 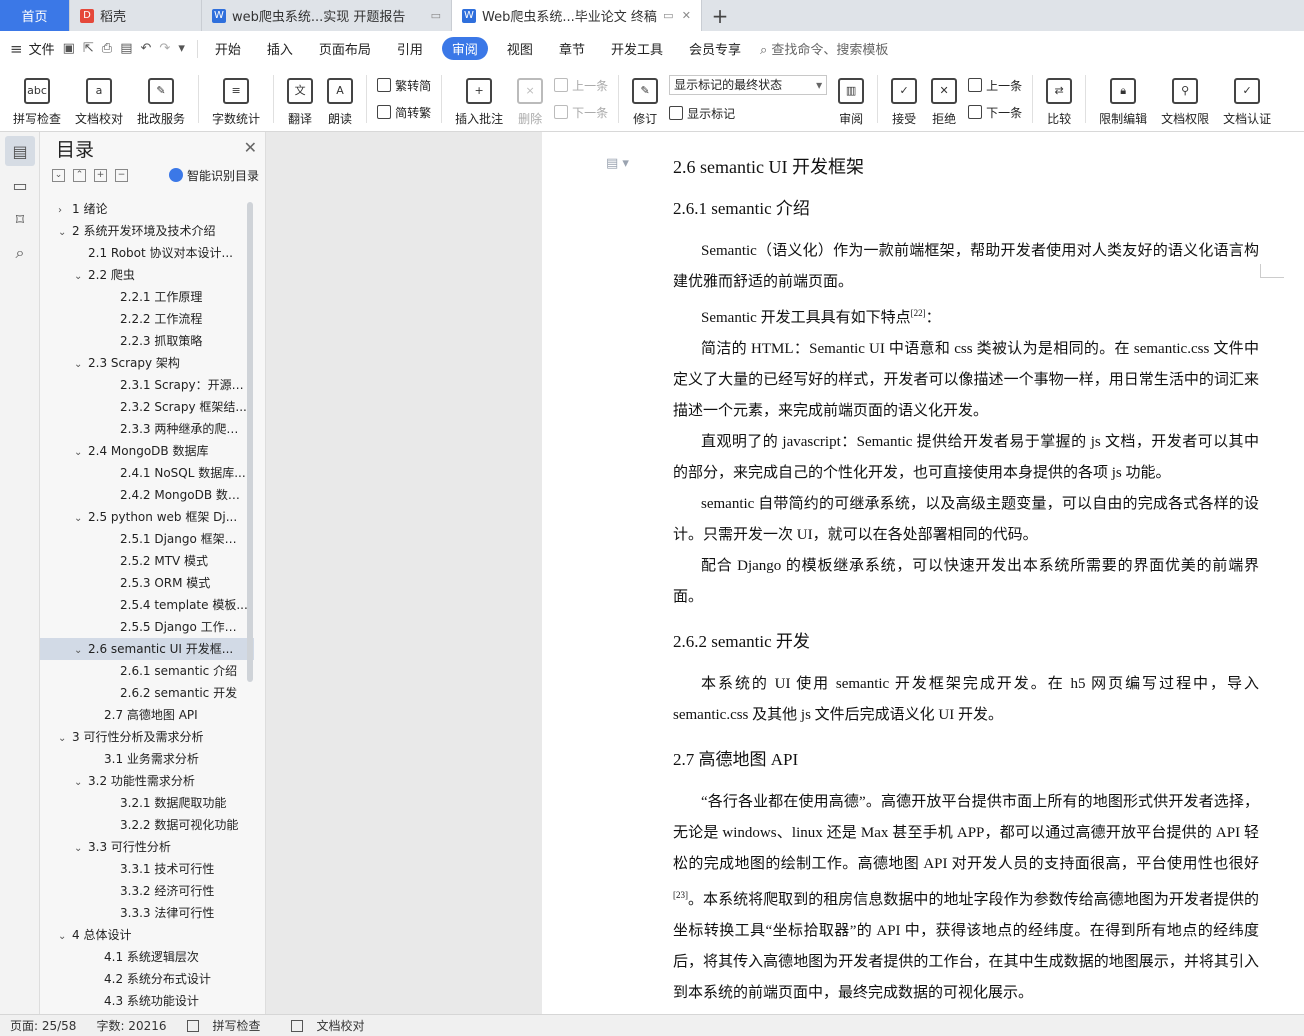 What do you see at coordinates (715, 48) in the screenshot?
I see `menu-member: 会员专享` at bounding box center [715, 48].